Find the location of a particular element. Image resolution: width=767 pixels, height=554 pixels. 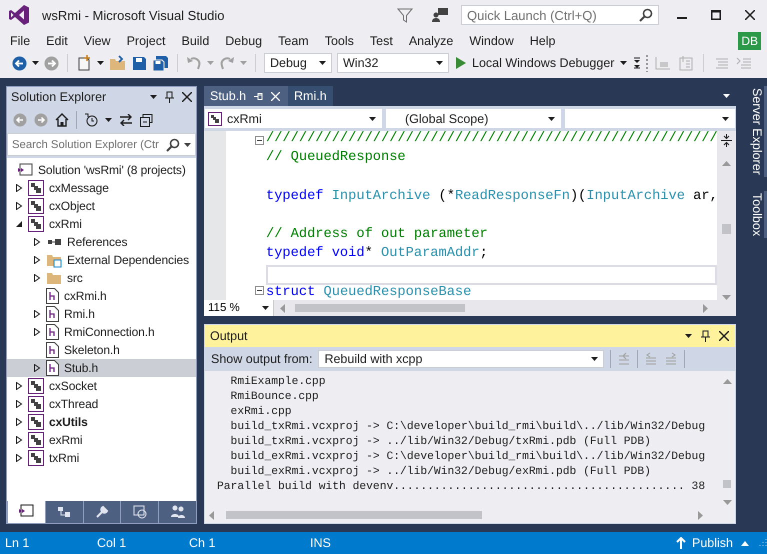

quick-launch-field: Quick Launch (Ctrl+Q) is located at coordinates (560, 15).